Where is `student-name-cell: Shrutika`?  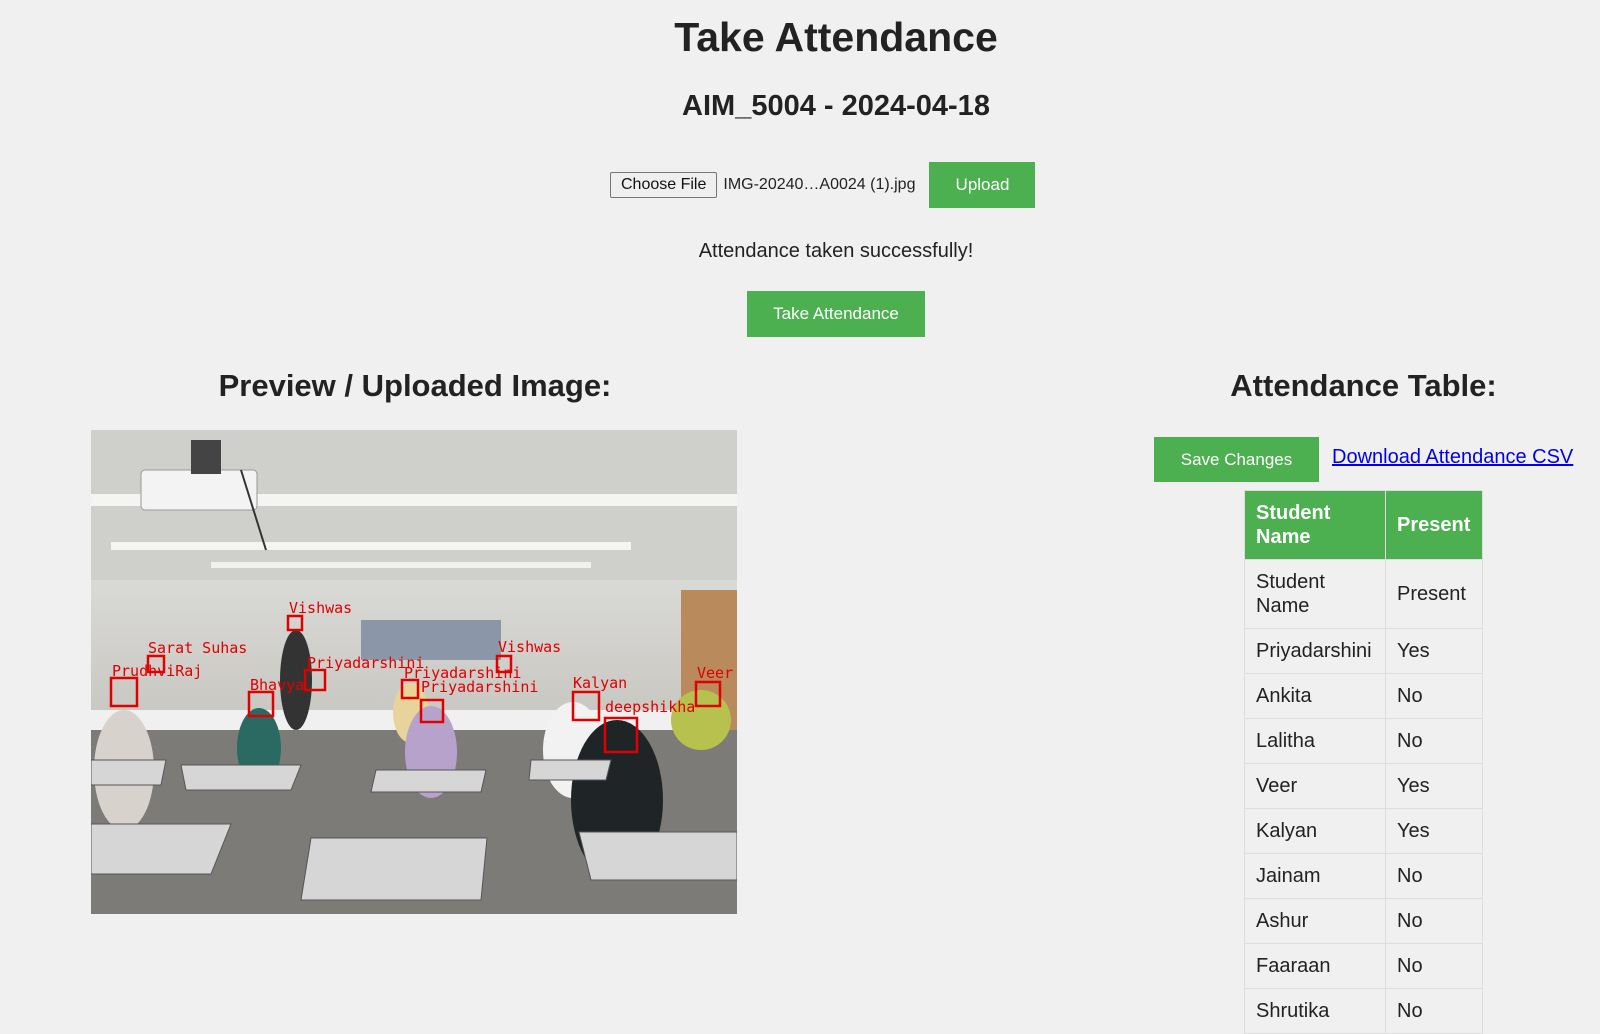
student-name-cell: Shrutika is located at coordinates (1315, 1011).